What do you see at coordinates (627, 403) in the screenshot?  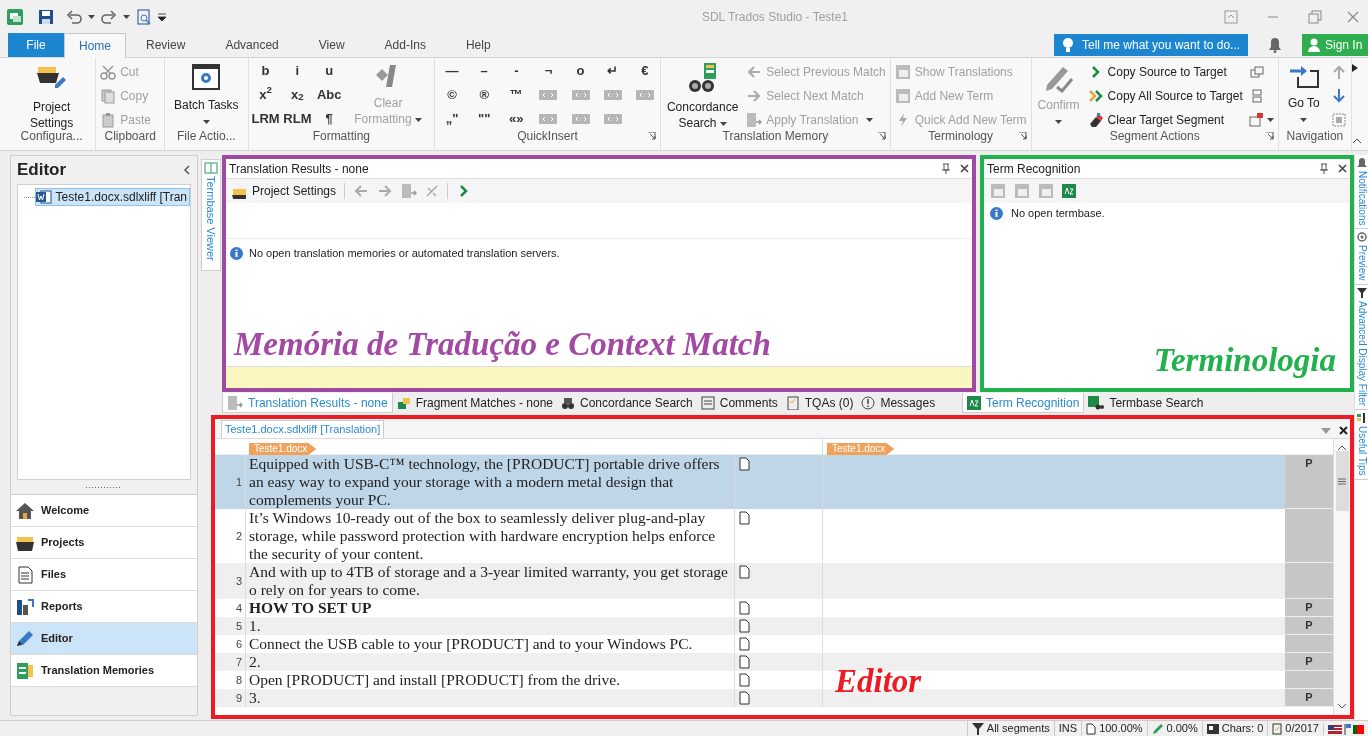 I see `panel-tab: Concordance Search` at bounding box center [627, 403].